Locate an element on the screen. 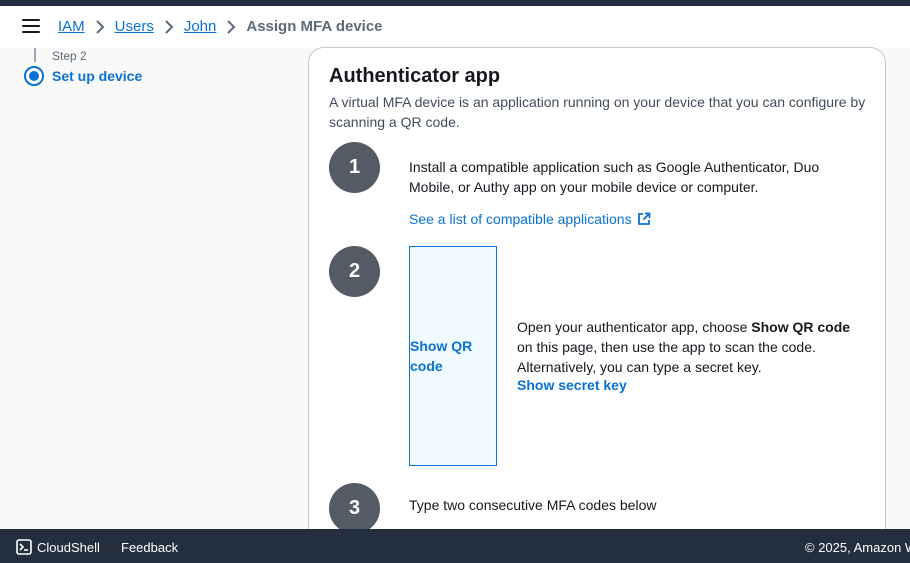 The image size is (910, 563). show-qr-code-button: Show QR code is located at coordinates (453, 356).